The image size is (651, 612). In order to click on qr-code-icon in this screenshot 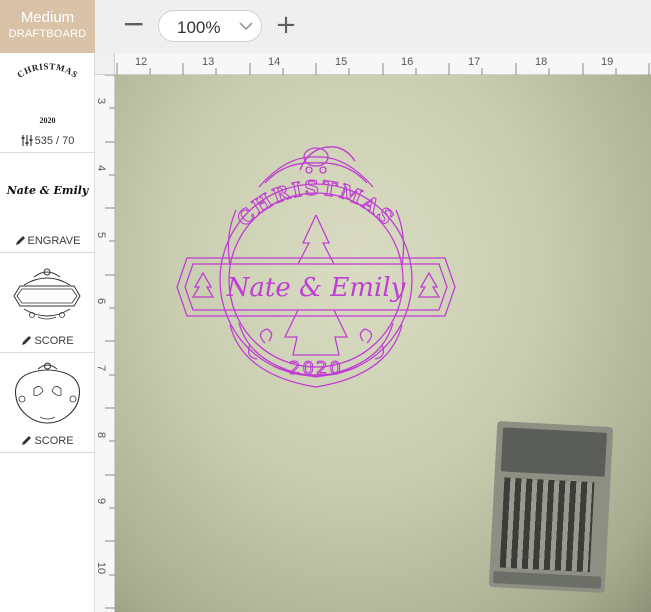, I will do `click(547, 525)`.